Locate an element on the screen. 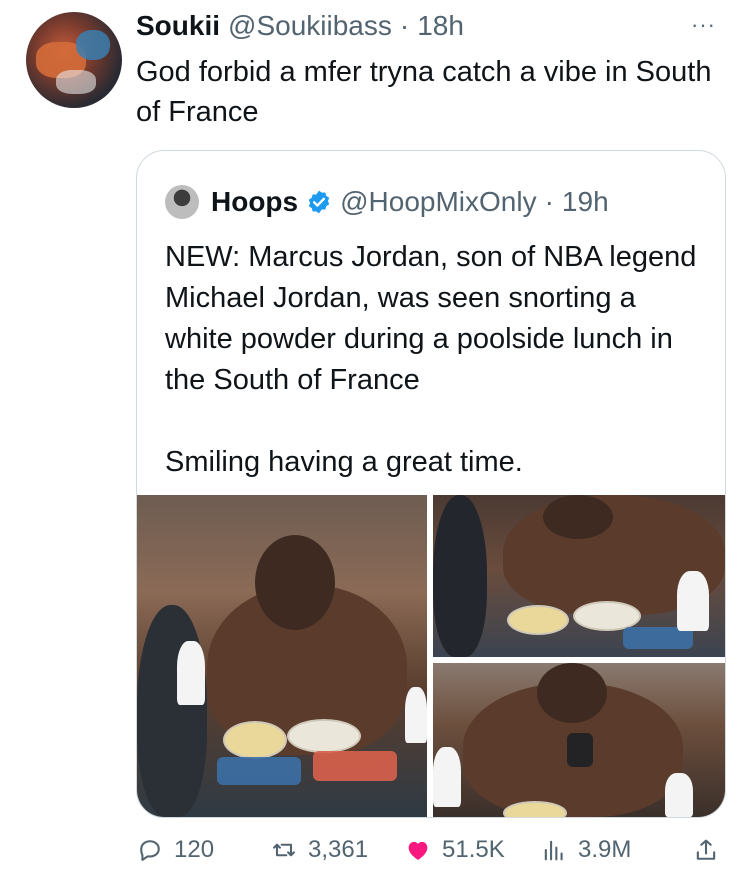  analytics-icon is located at coordinates (553, 850).